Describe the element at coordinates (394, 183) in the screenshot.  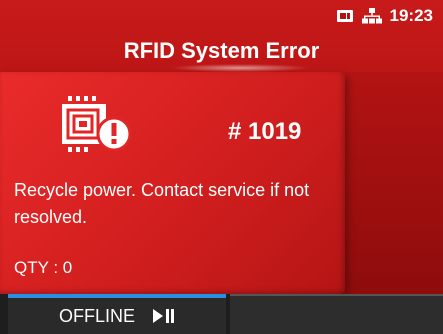
I see `side-panel` at that location.